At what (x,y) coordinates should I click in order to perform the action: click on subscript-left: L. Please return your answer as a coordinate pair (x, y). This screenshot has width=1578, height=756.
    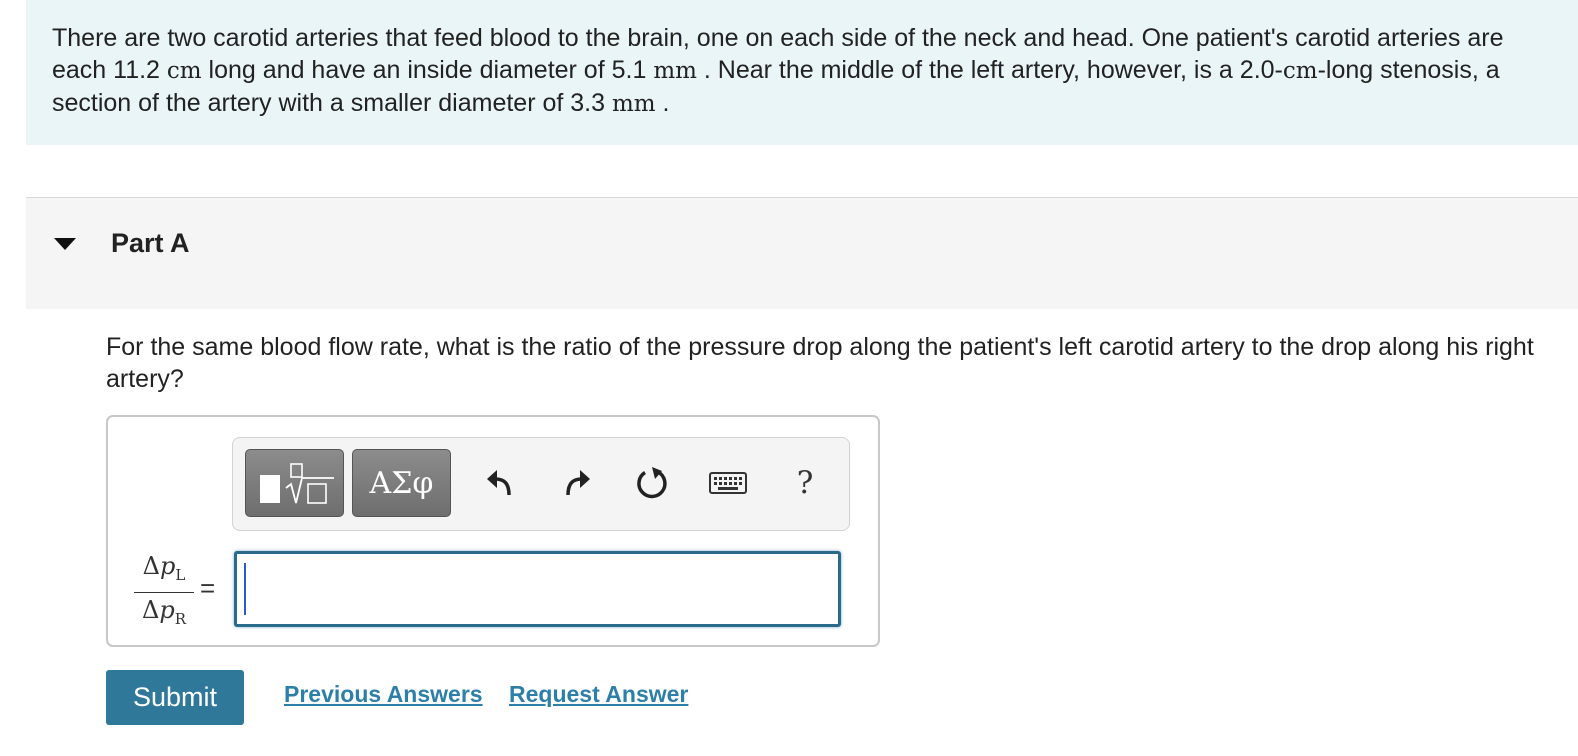
    Looking at the image, I should click on (180, 574).